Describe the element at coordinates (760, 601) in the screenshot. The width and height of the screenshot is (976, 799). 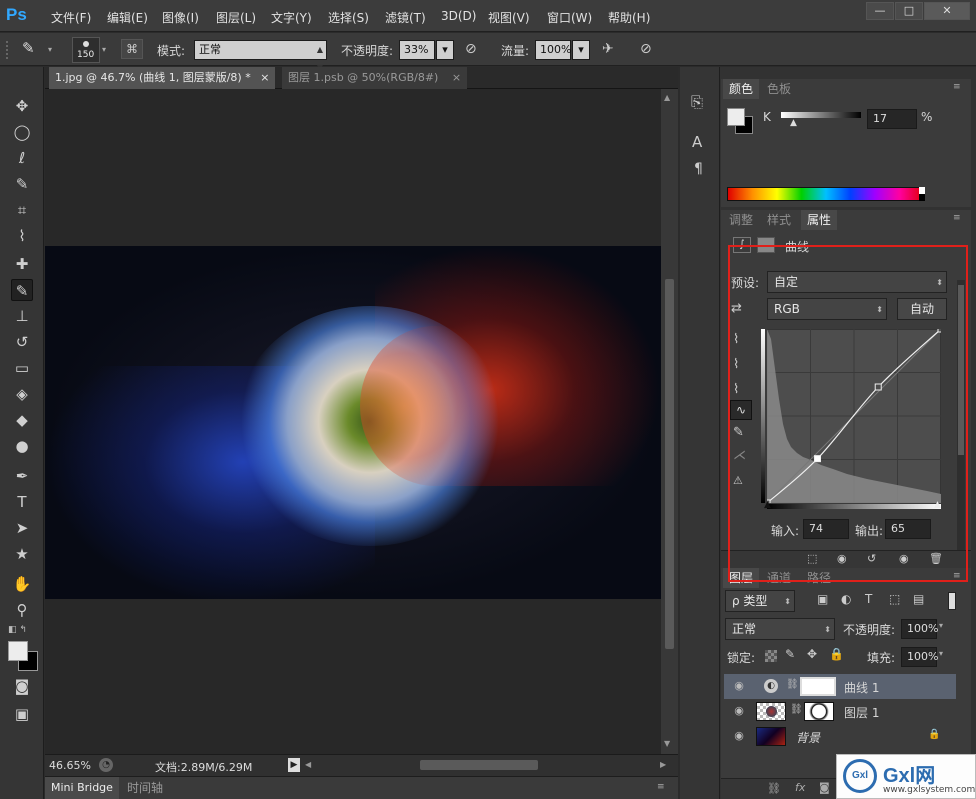
I see `layer-filter-select: ρ 类型 ⬍` at that location.